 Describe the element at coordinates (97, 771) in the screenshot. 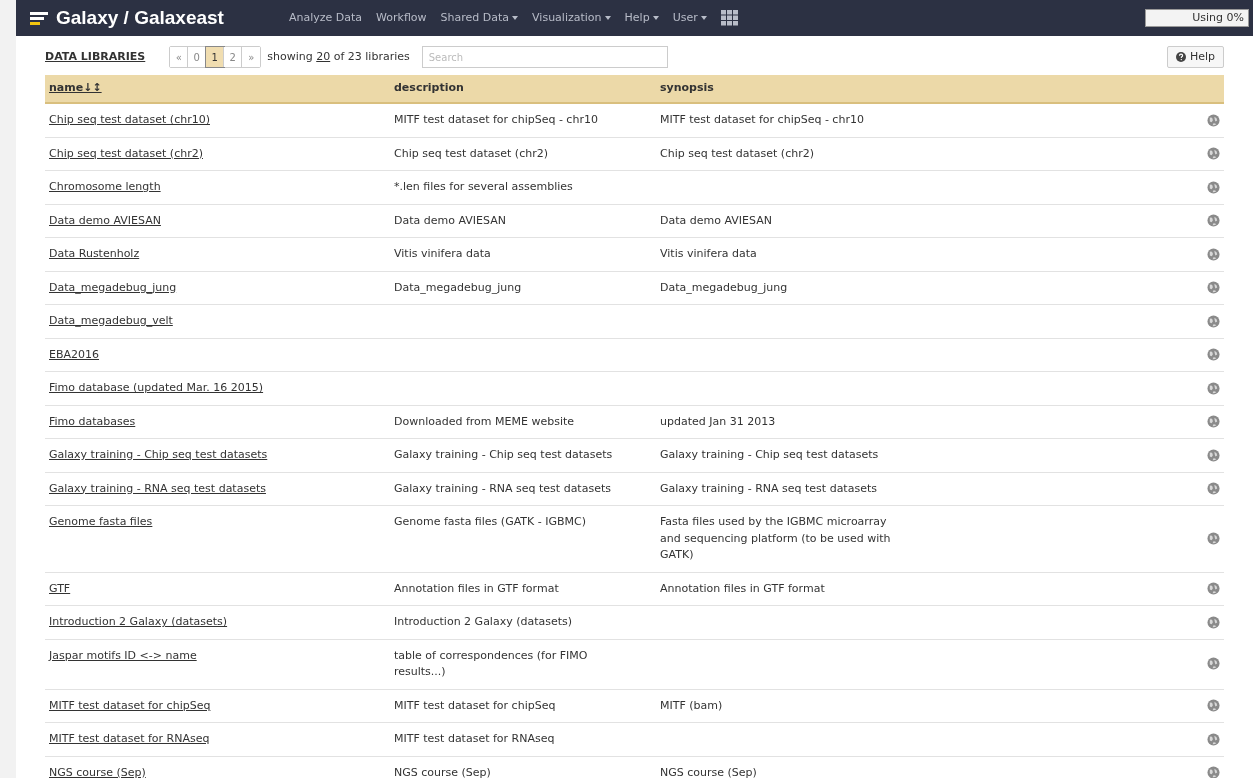

I see `library-link: NGS course (Sep)` at that location.